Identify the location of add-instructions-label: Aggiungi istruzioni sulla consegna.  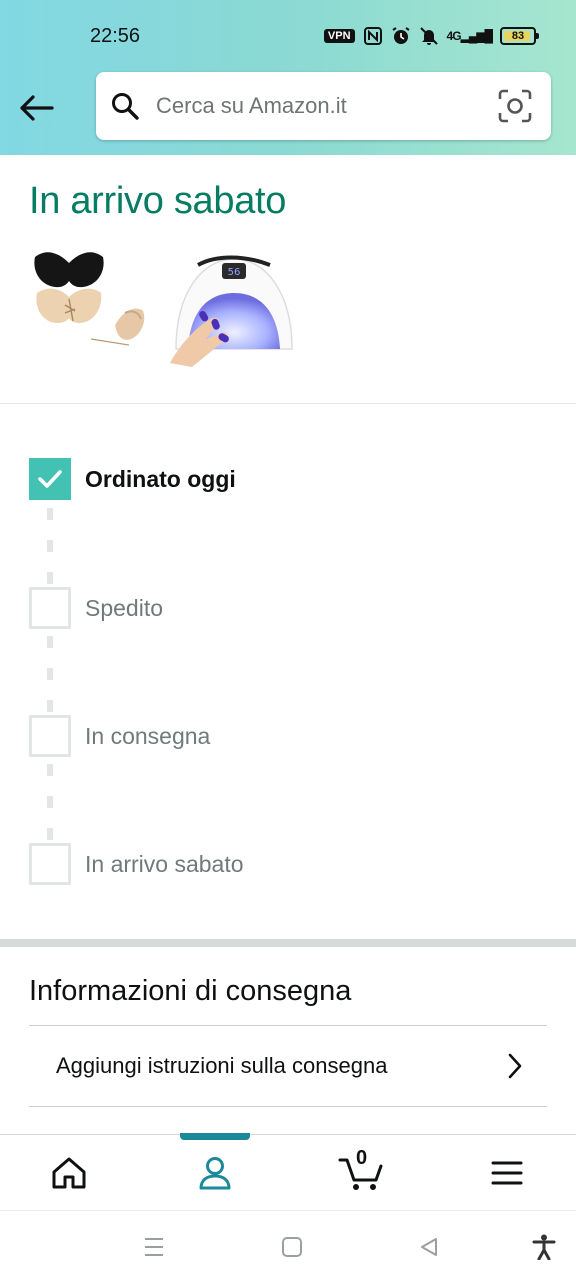
(222, 1065).